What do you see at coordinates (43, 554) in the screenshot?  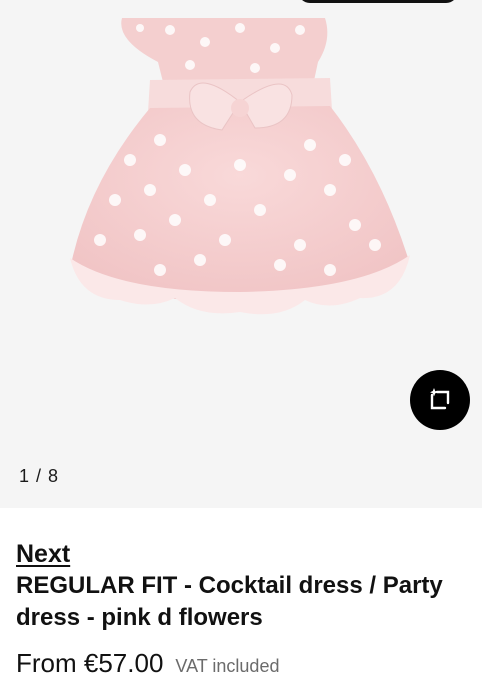 I see `brand-link: Next` at bounding box center [43, 554].